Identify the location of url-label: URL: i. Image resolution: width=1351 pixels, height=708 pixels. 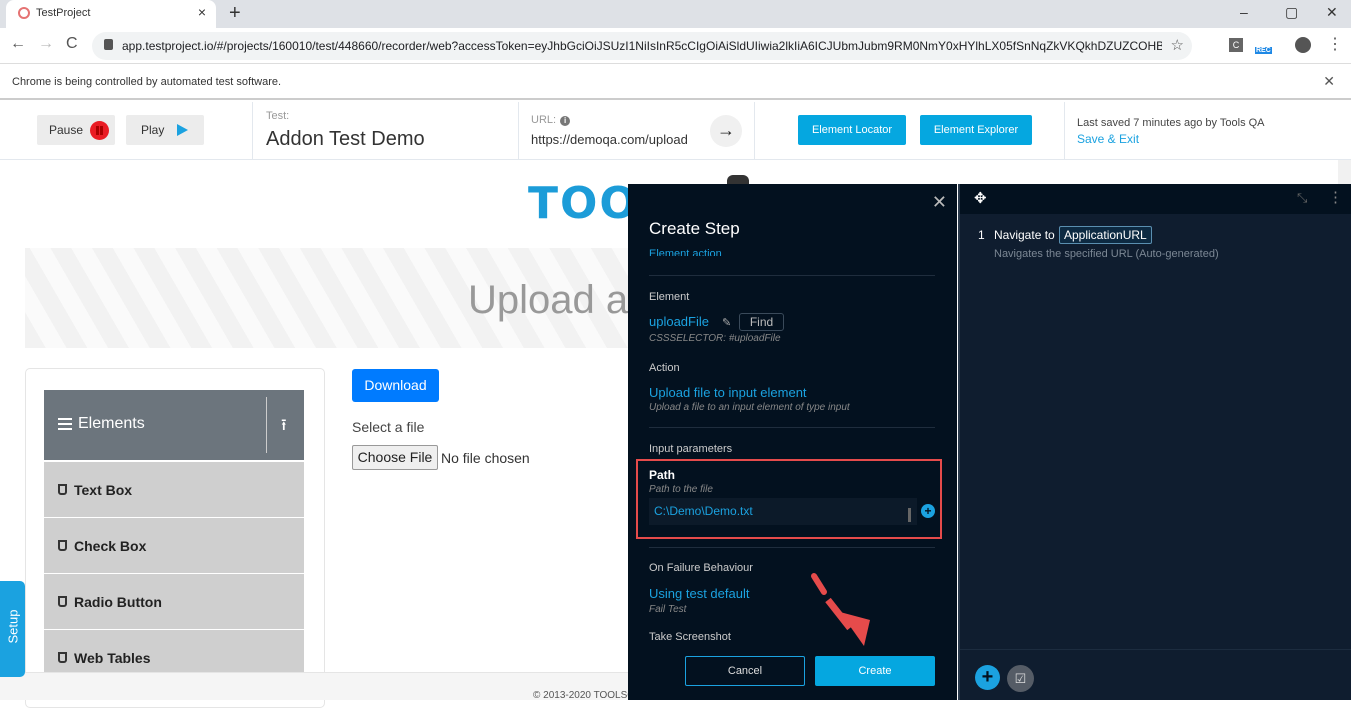
(551, 120).